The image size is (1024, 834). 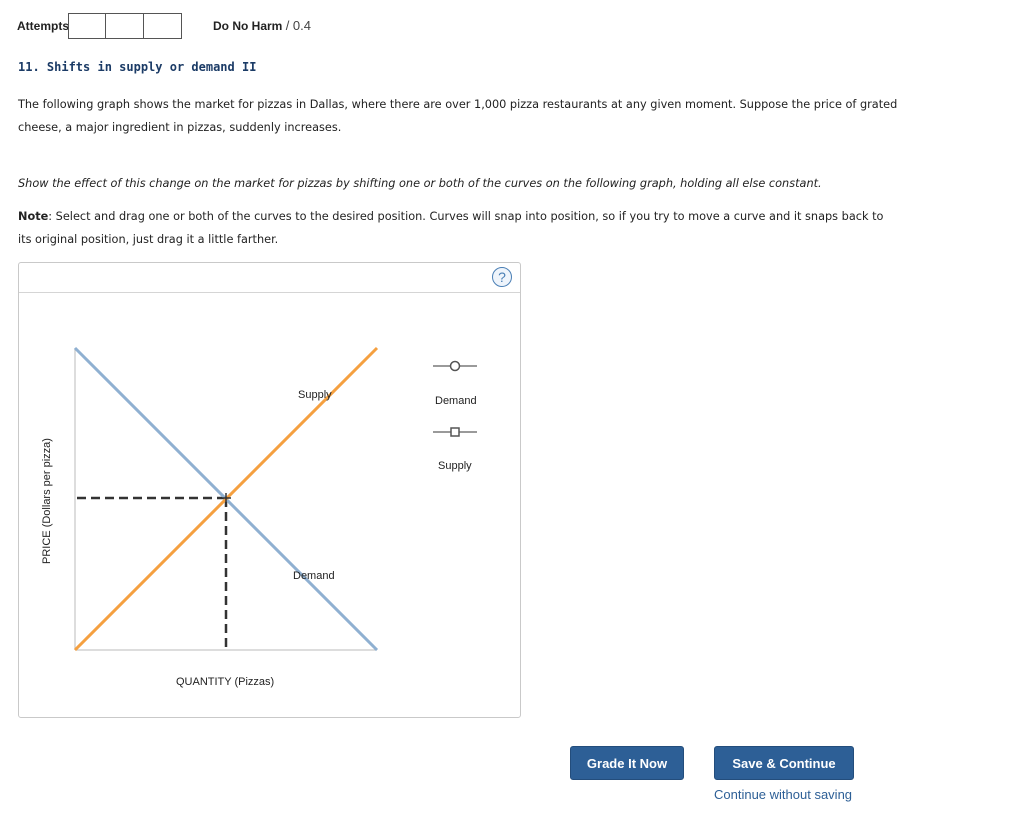 I want to click on demand-curve-label: Demand, so click(x=314, y=576).